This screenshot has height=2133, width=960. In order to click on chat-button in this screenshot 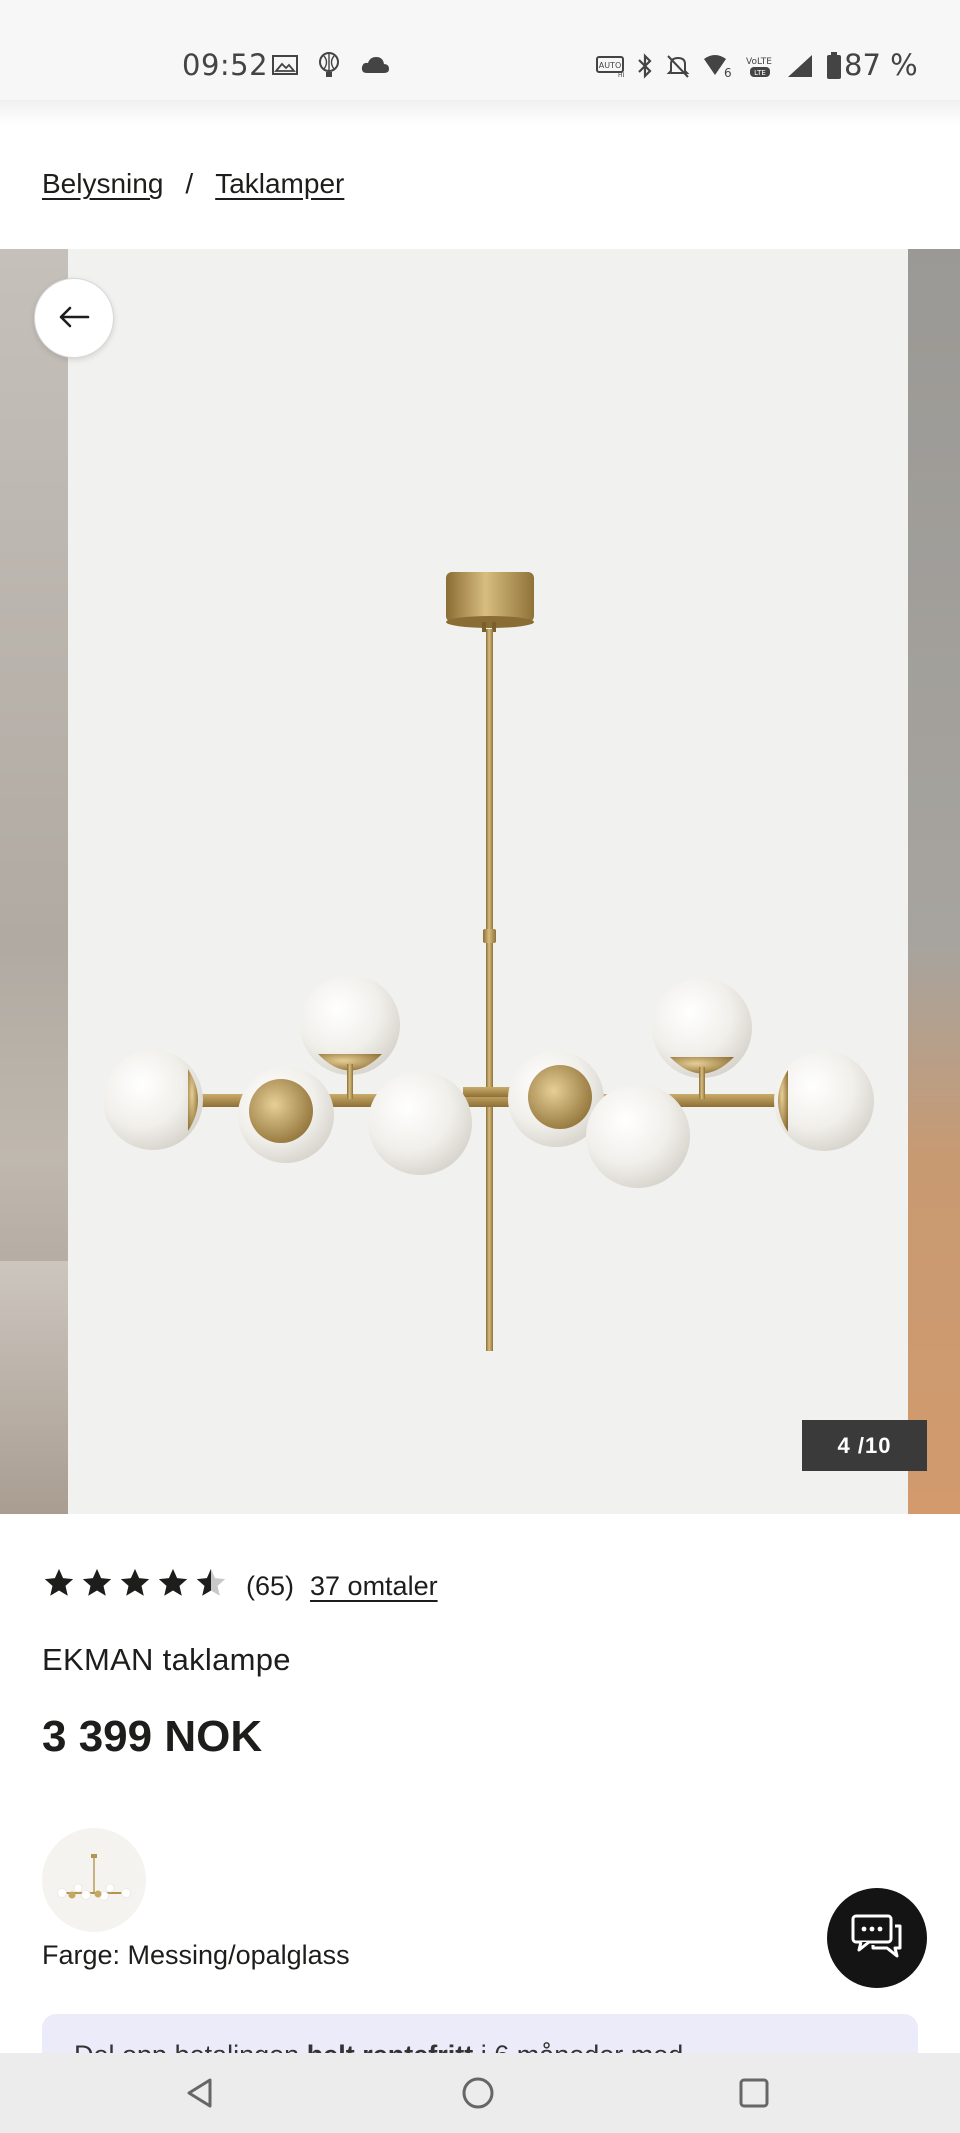, I will do `click(877, 1938)`.